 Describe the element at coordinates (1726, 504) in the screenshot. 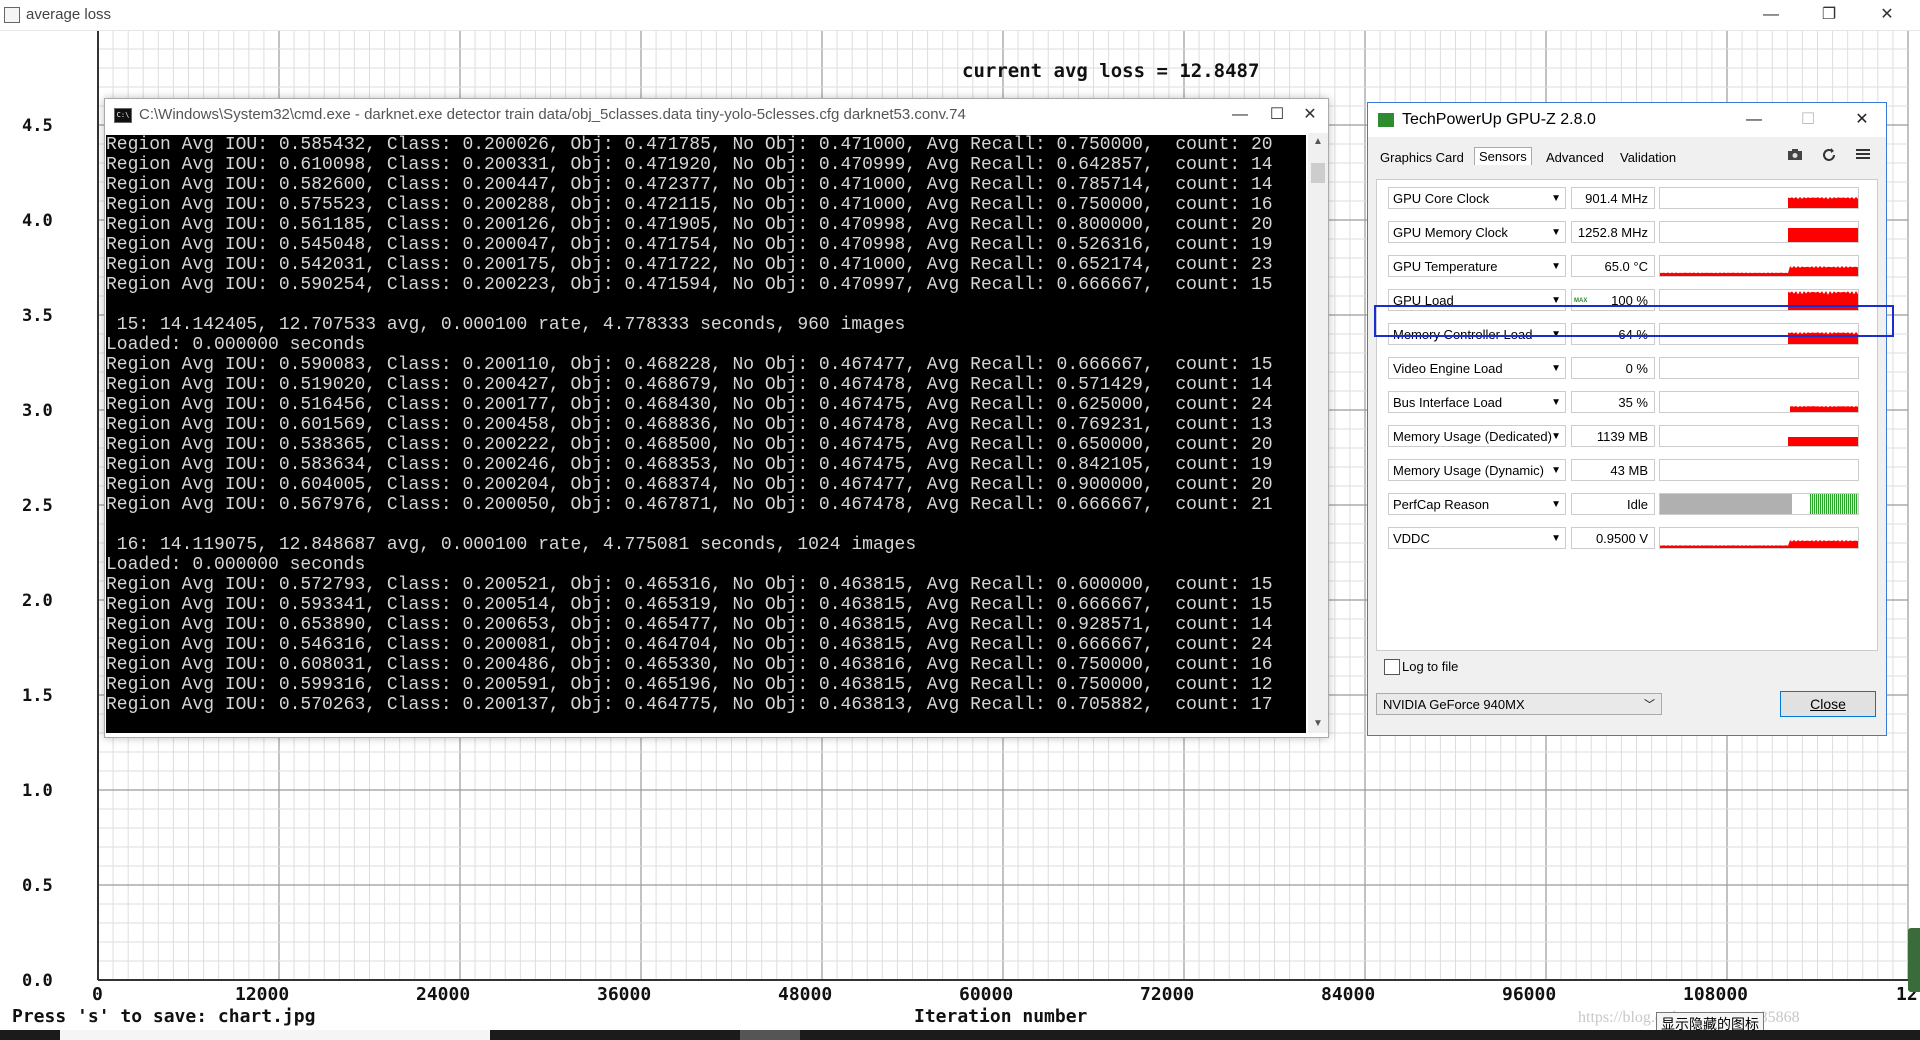

I see `perfcap-idle-bar` at that location.